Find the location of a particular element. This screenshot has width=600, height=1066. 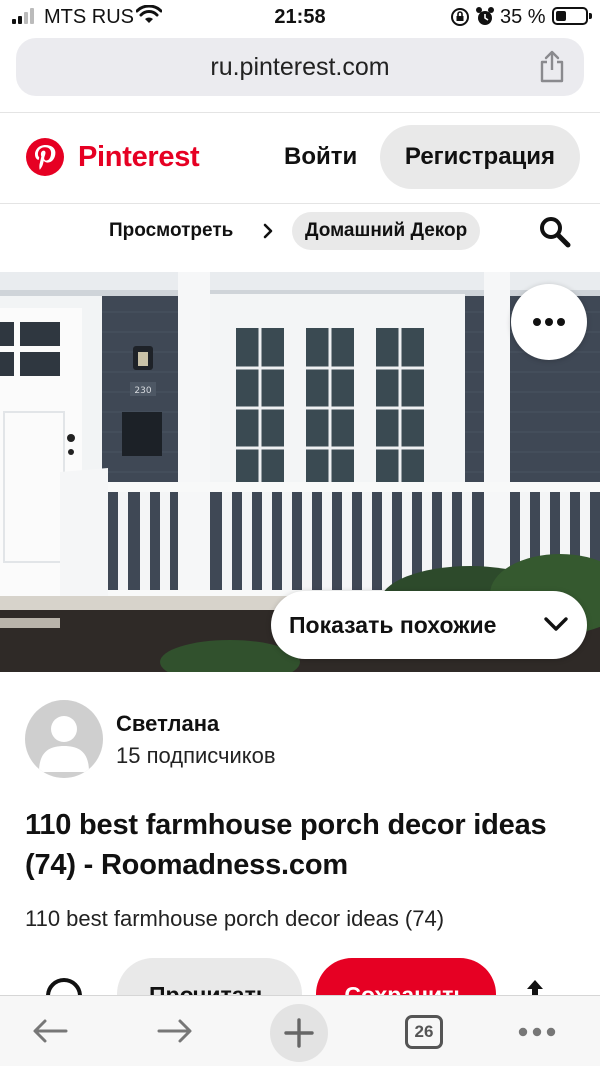

author-followers: 15 подписчиков is located at coordinates (196, 755).